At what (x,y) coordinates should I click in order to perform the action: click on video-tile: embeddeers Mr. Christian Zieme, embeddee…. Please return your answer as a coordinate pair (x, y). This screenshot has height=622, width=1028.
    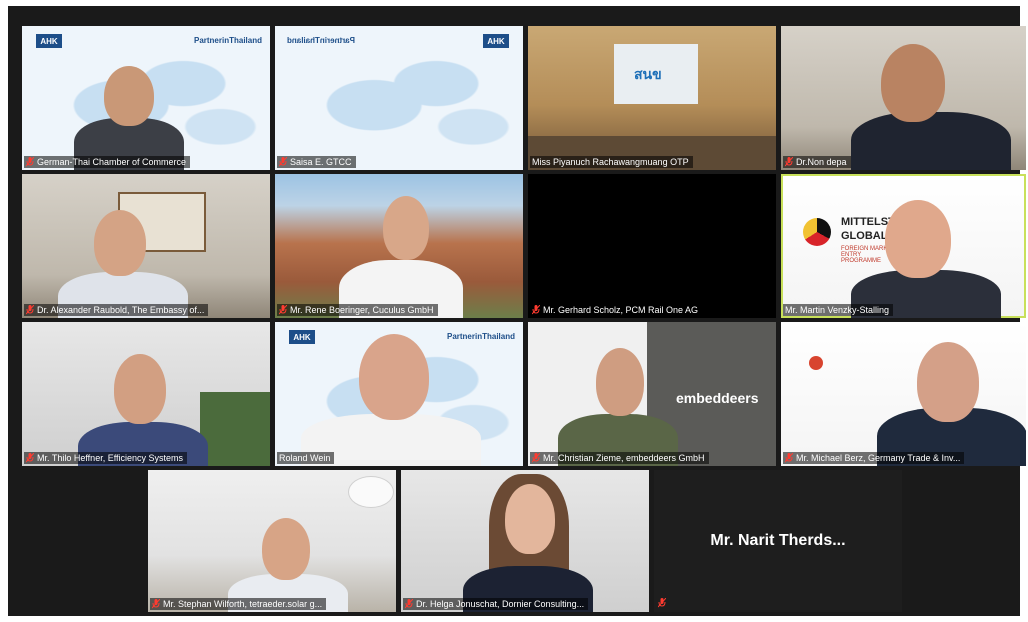
    Looking at the image, I should click on (652, 394).